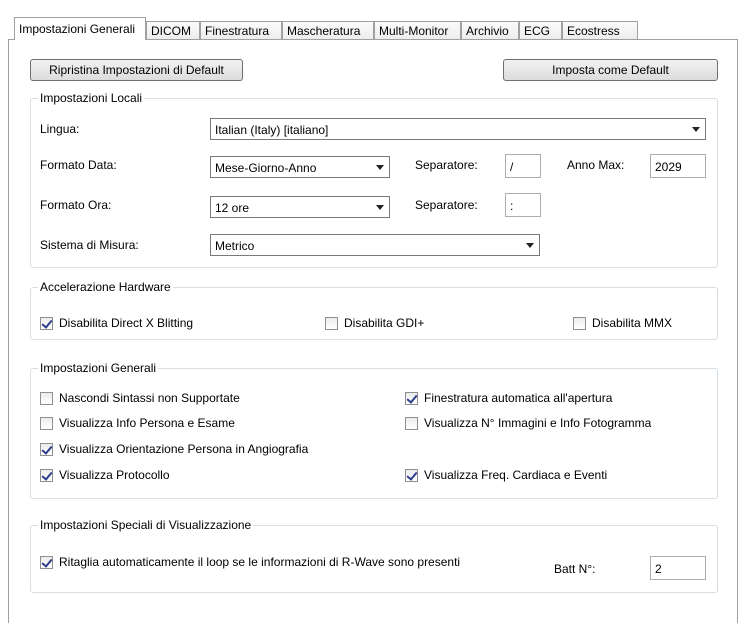  Describe the element at coordinates (136, 70) in the screenshot. I see `restore-defaults-button: Ripristina Impostazioni di Default` at that location.